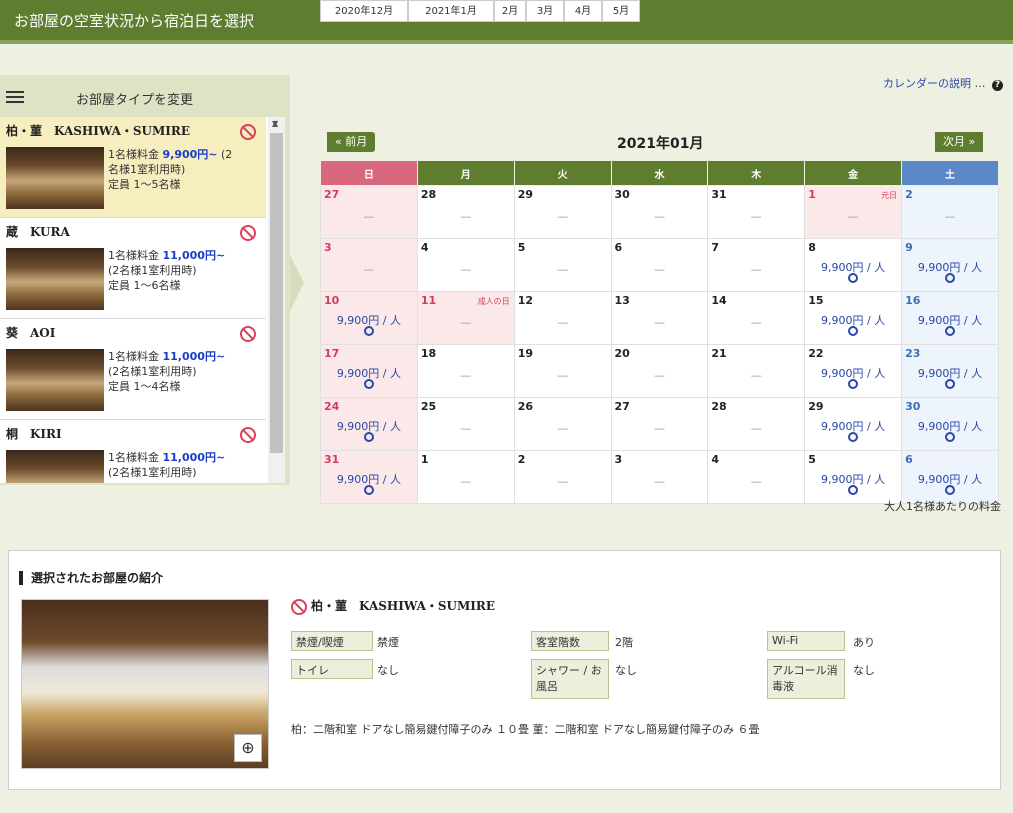 The width and height of the screenshot is (1013, 813). I want to click on calendar-day-cell: 6 9,900円 / 人, so click(950, 477).